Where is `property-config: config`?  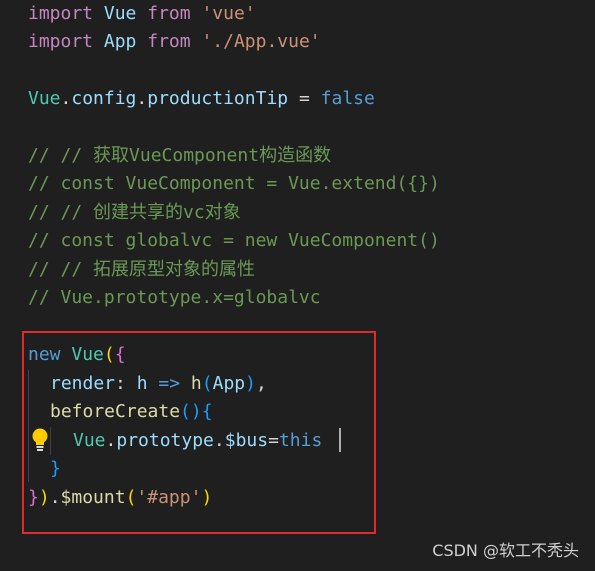
property-config: config is located at coordinates (104, 98).